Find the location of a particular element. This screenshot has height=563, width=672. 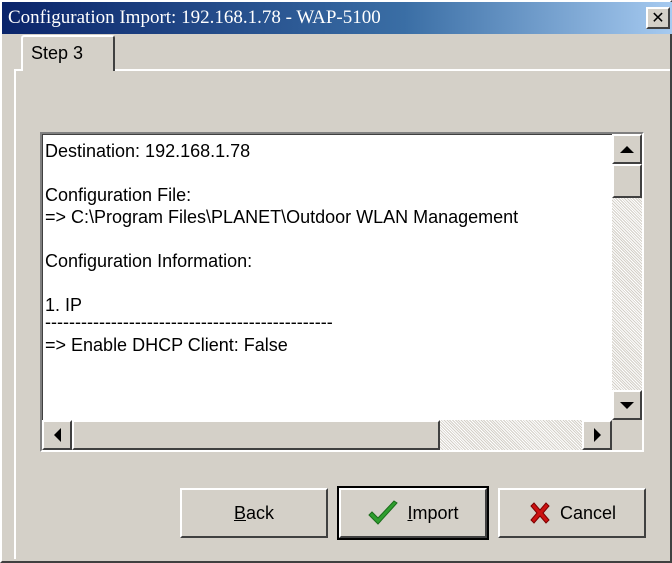

arrow-left-icon is located at coordinates (57, 435).